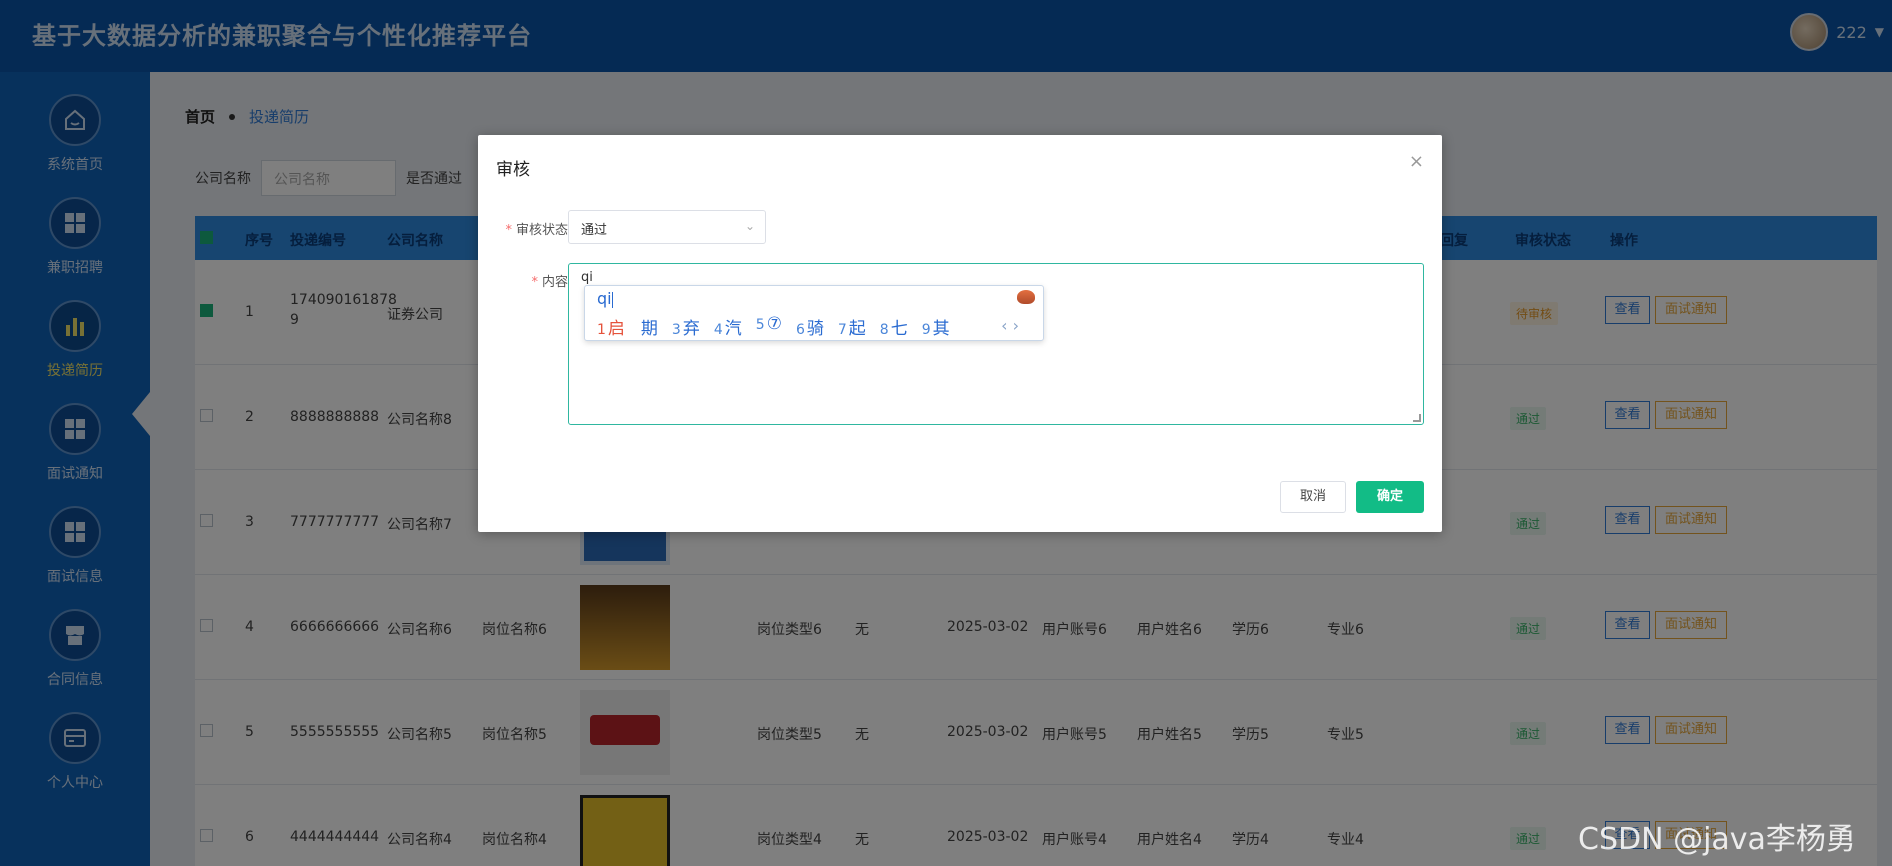  I want to click on ime-candidate-window: qi 1启 期 3弃 4汽 5⑦ 6骑 7起 8七 9其 ‹ ›, so click(814, 313).